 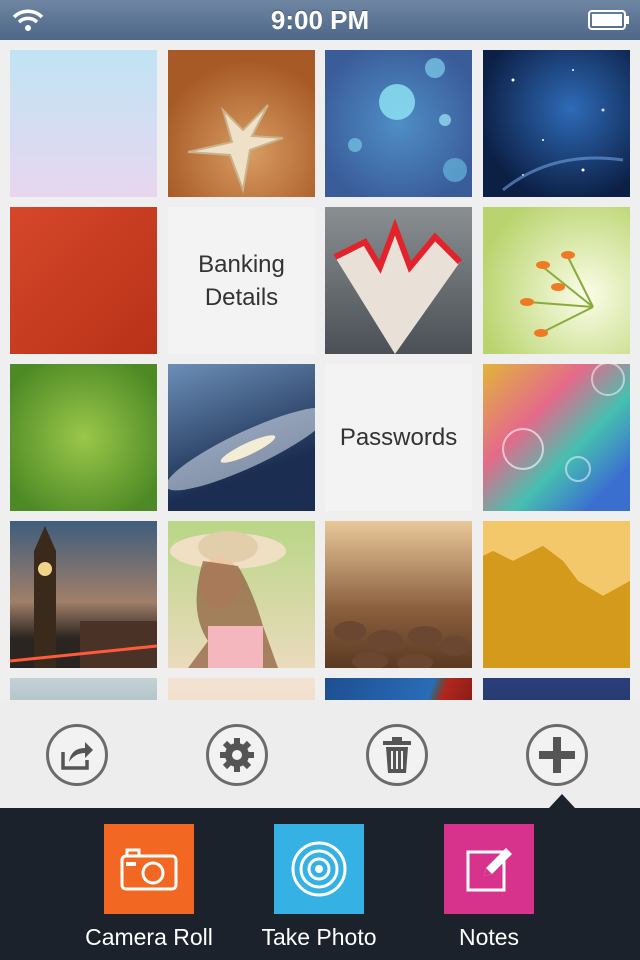 I want to click on wallpaper-thumbnail-peach, so click(x=241, y=689).